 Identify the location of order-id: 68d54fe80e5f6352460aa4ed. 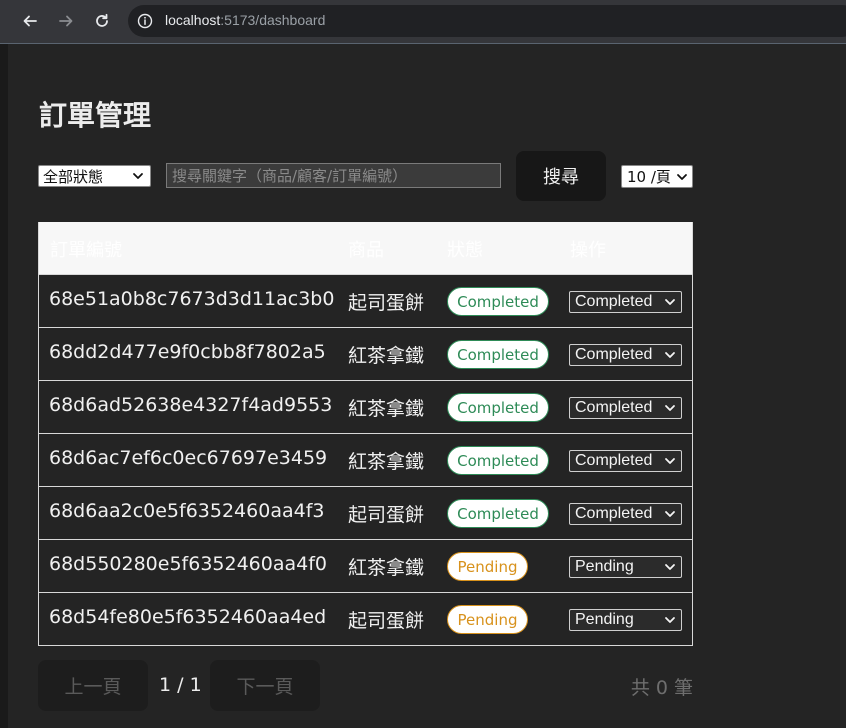
(188, 617).